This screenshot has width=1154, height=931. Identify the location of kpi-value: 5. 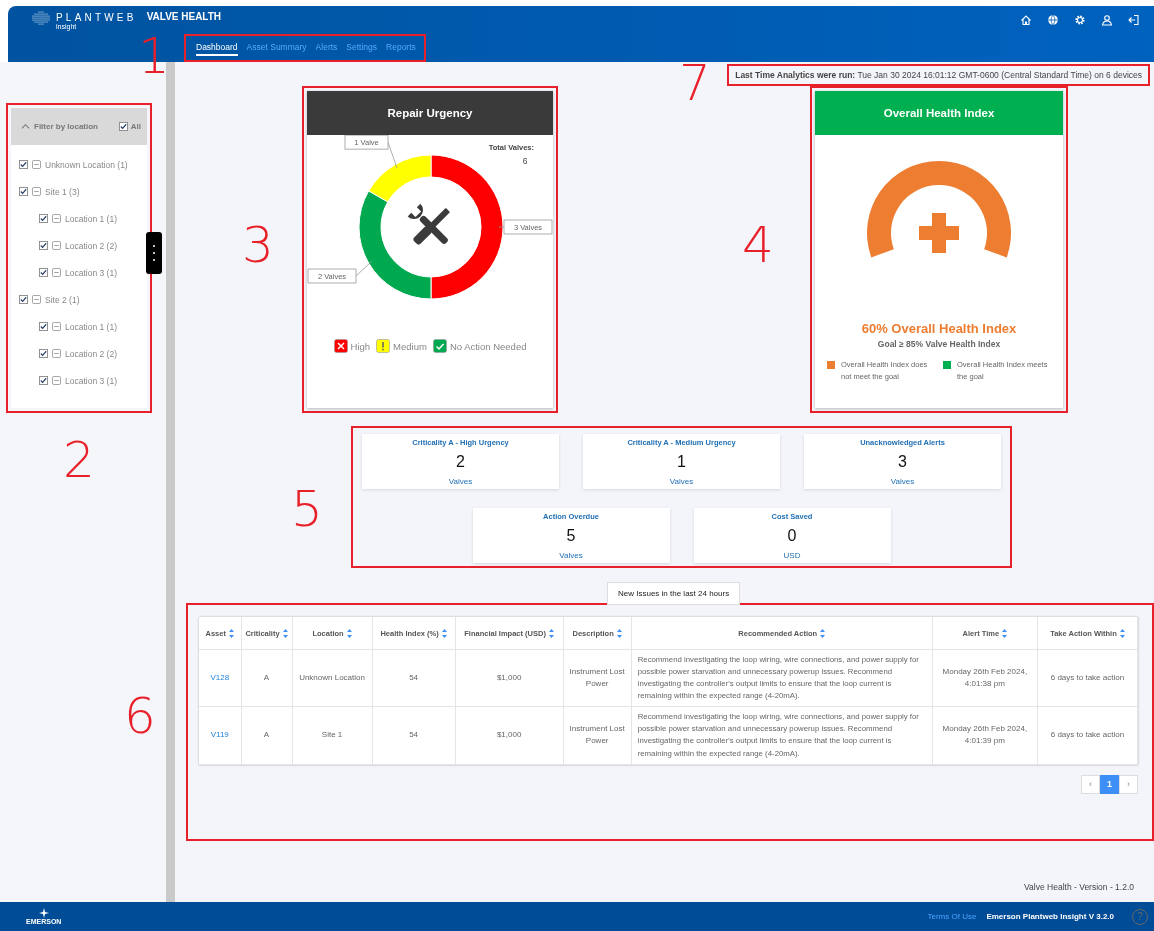
(571, 536).